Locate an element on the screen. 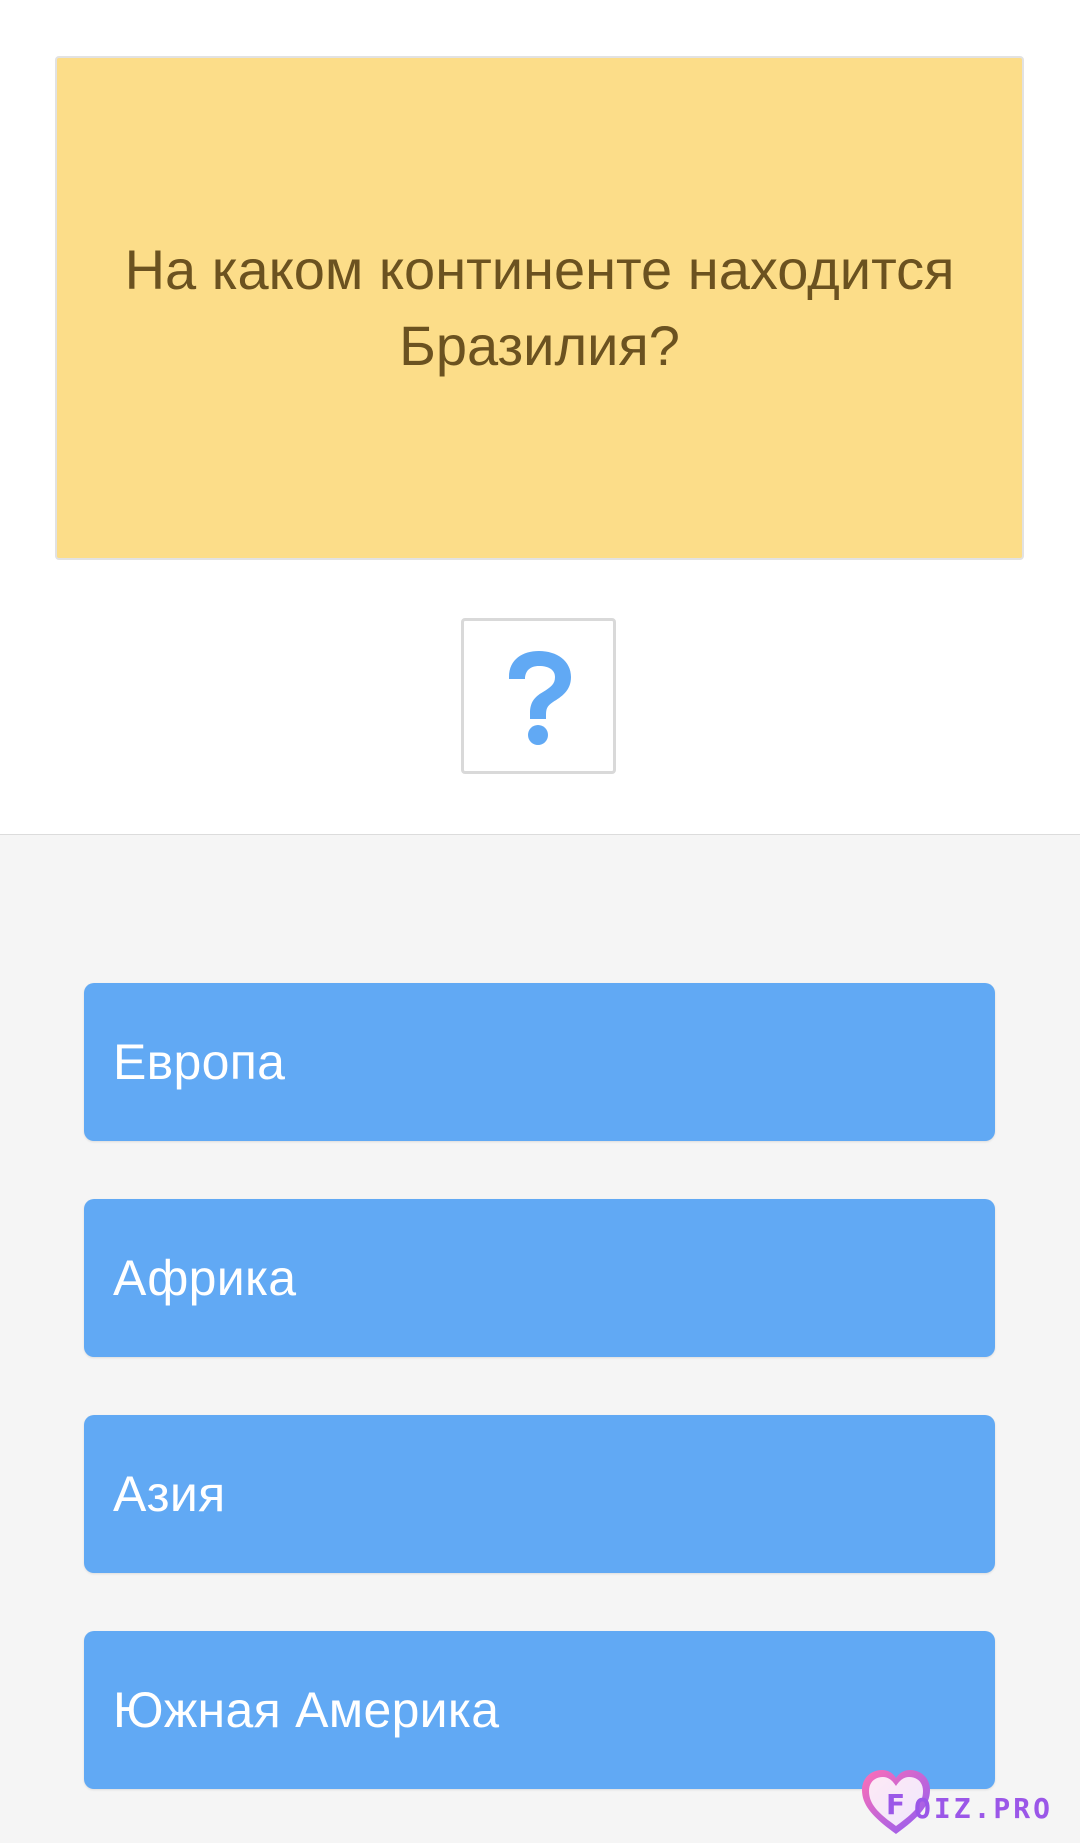  watermark-text: OIZ.PRO is located at coordinates (984, 1808).